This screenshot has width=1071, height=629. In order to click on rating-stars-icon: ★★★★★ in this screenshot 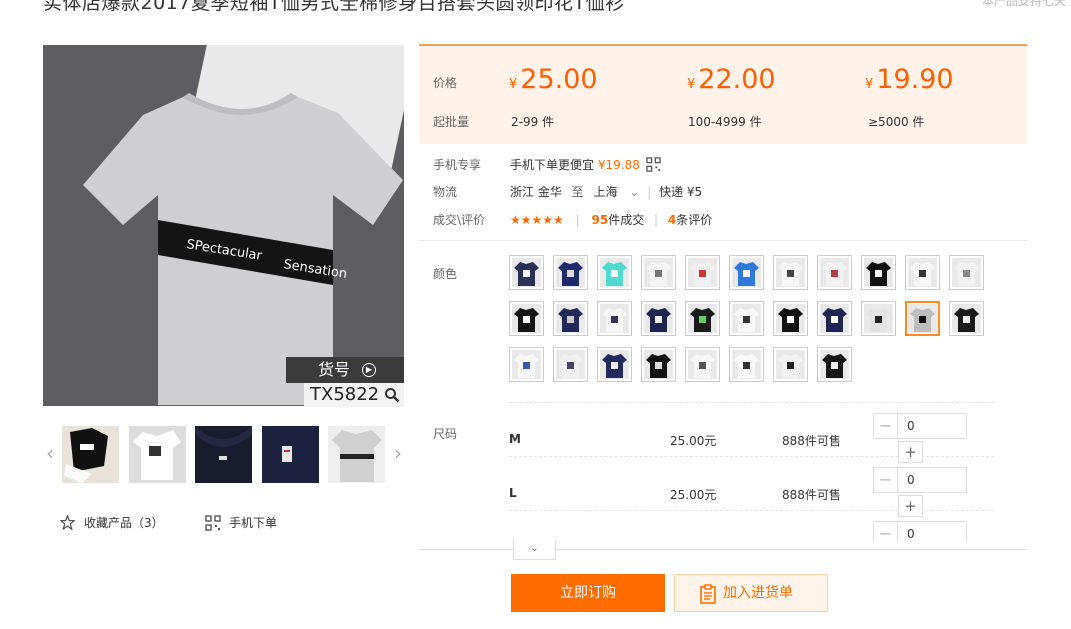, I will do `click(537, 220)`.